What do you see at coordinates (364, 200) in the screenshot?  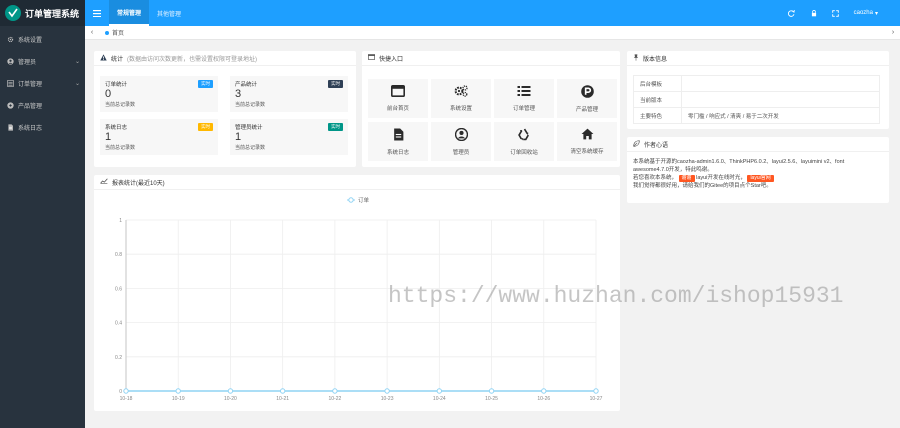 I see `legend-label: 订单` at bounding box center [364, 200].